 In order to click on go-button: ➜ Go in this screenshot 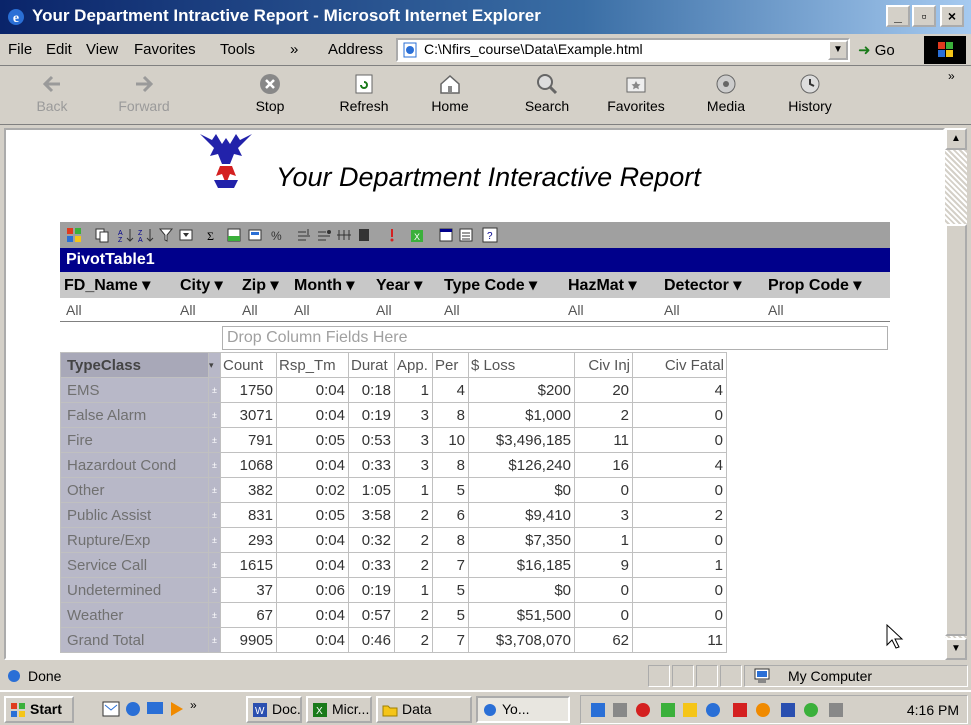, I will do `click(876, 50)`.